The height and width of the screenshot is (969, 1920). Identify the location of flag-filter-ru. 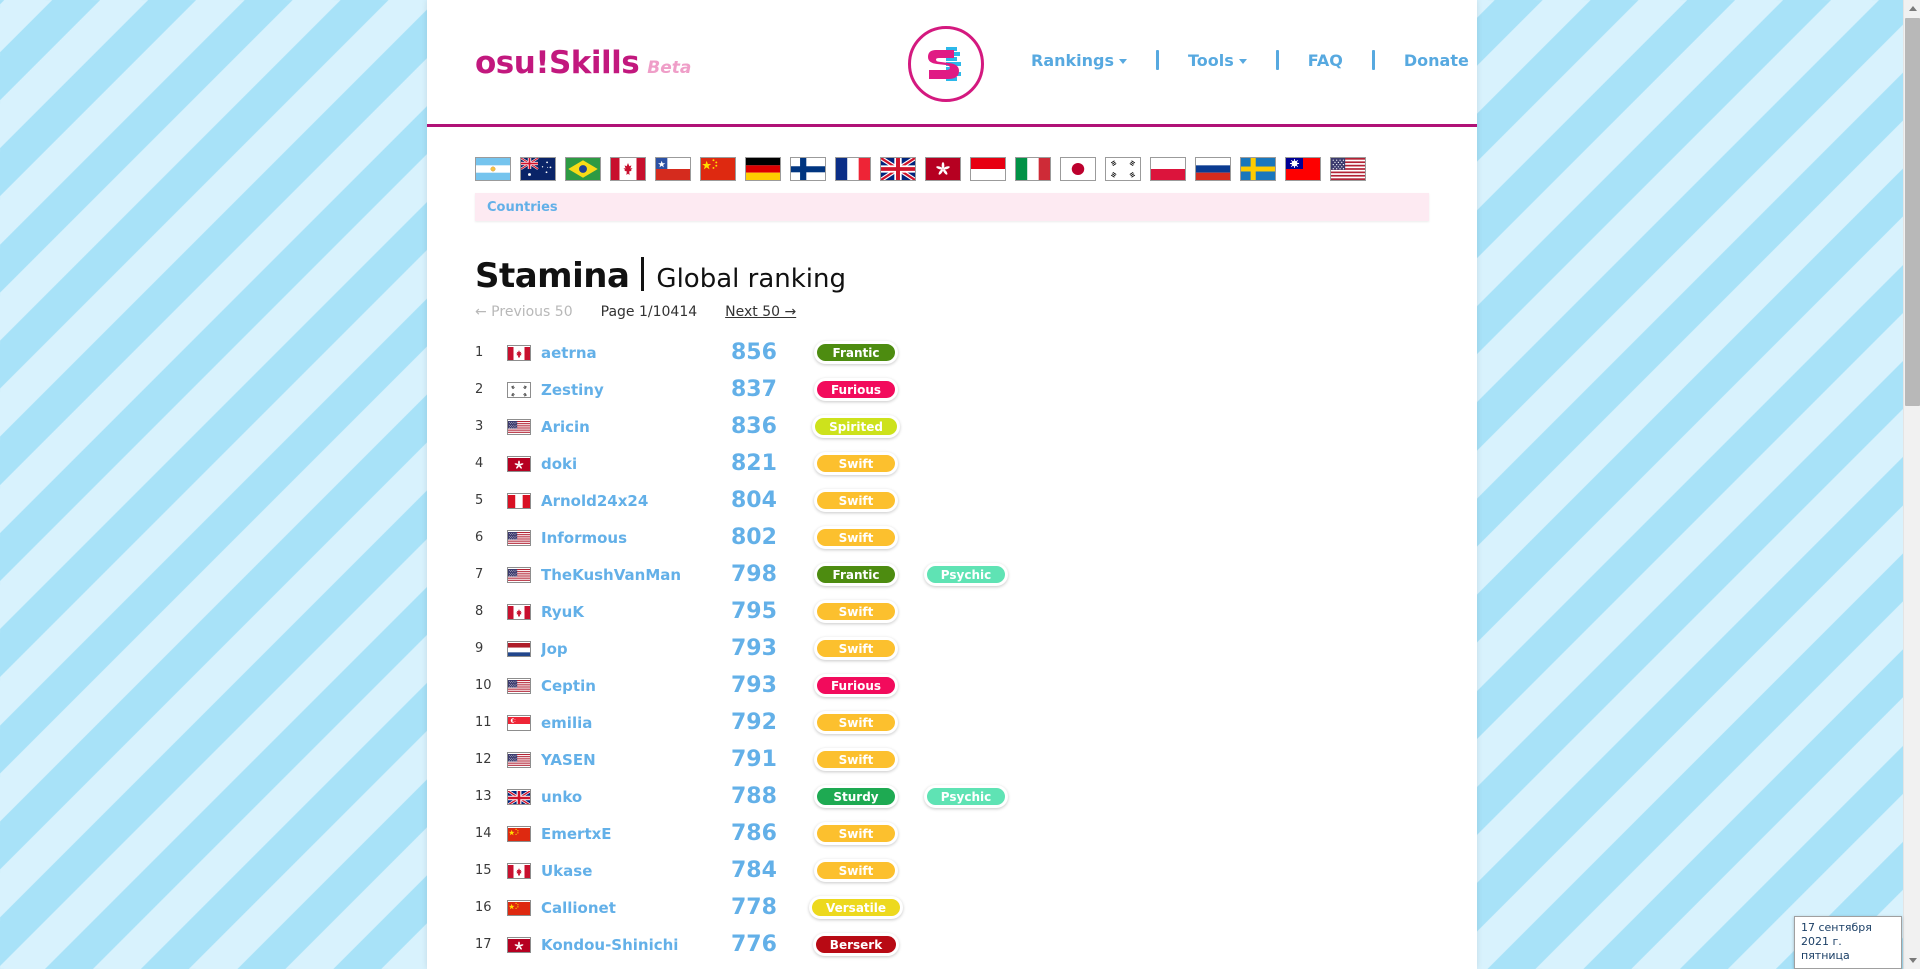
(1213, 169).